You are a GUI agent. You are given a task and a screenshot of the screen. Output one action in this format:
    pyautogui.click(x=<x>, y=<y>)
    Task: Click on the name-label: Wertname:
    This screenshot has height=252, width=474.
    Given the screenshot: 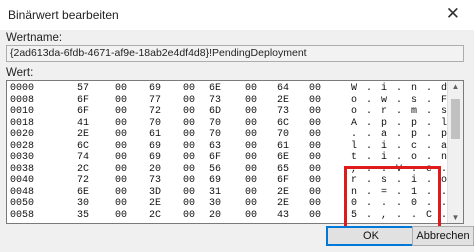 What is the action you would take?
    pyautogui.click(x=34, y=38)
    